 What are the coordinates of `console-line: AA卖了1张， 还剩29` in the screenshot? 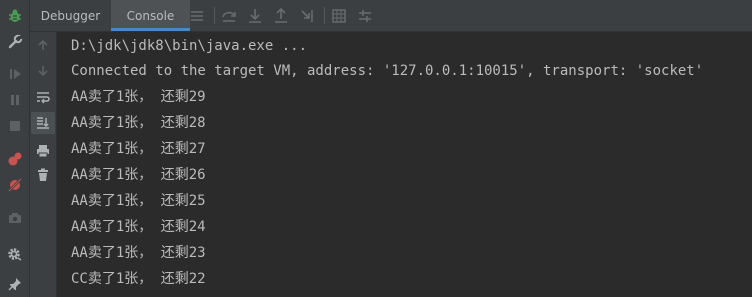 It's located at (138, 97).